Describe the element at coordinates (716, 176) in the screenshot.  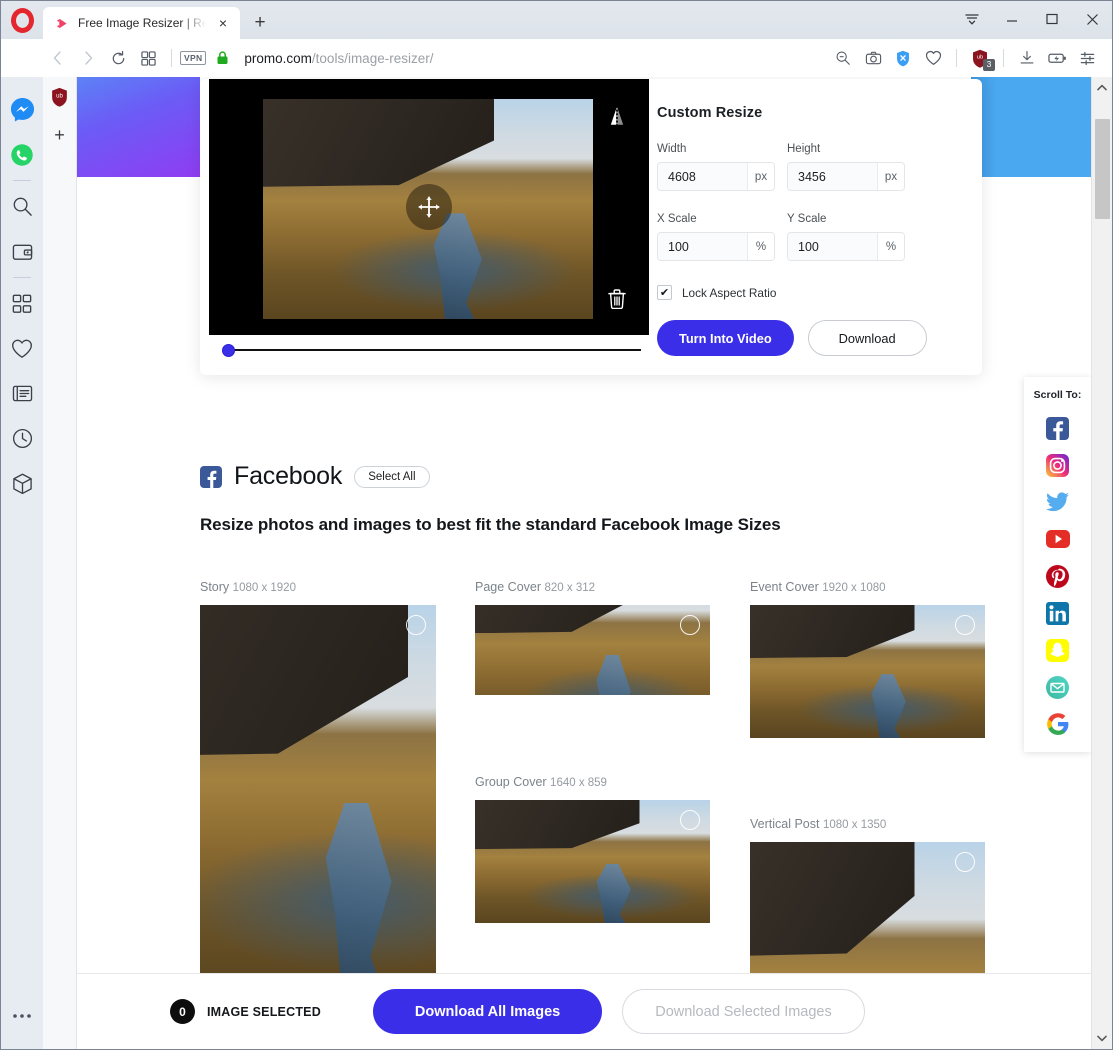
I see `width-input: 4608 px` at that location.